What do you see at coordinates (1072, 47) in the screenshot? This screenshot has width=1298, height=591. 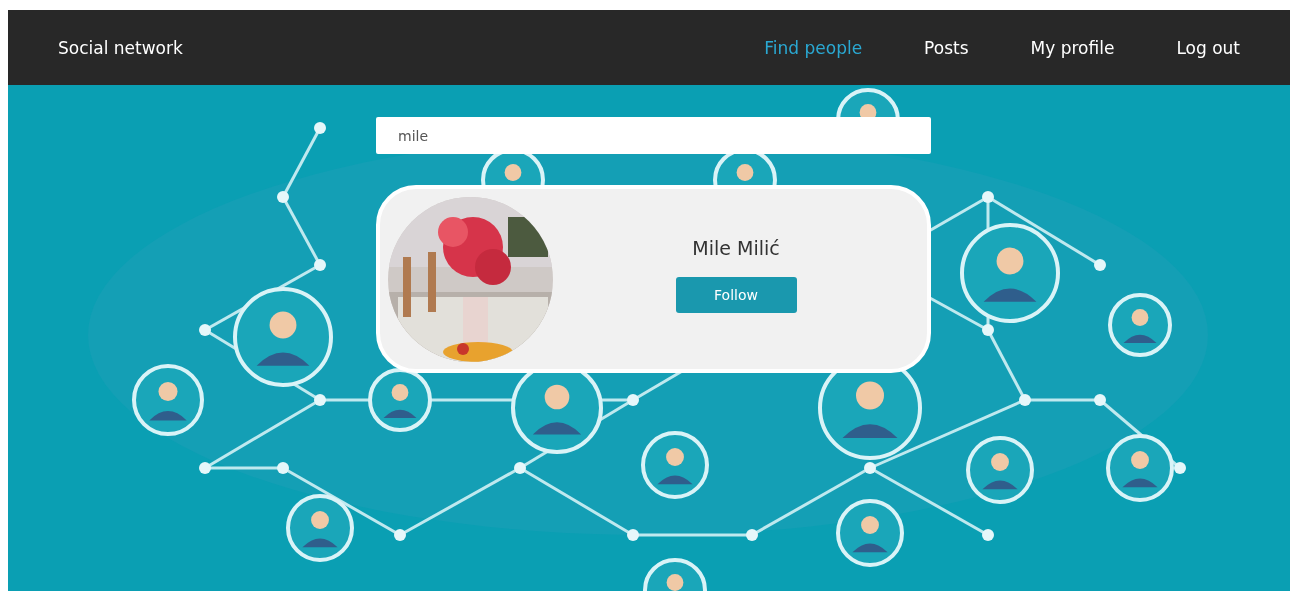 I see `nav-link: My profile` at bounding box center [1072, 47].